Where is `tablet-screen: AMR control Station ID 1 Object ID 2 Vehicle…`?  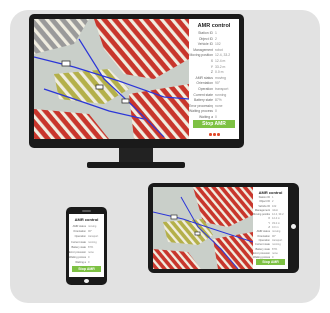
tablet-screen: AMR control Station ID 1 Object ID 2 Vehicle… is located at coordinates (220, 228).